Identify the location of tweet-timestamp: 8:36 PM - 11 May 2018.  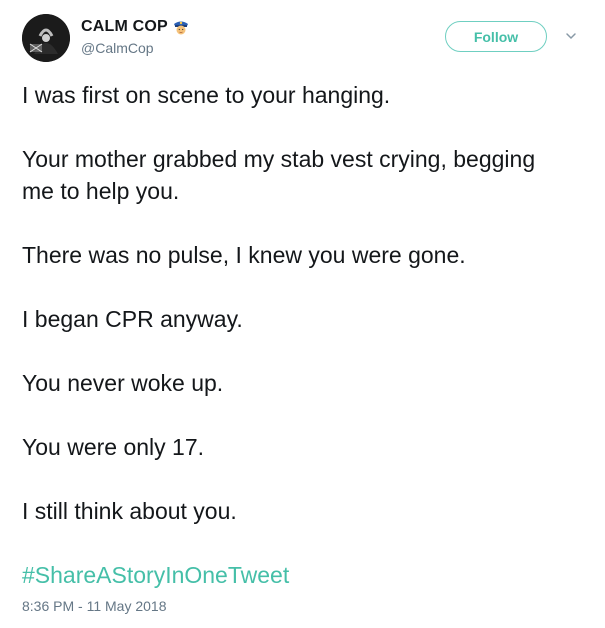
(94, 606).